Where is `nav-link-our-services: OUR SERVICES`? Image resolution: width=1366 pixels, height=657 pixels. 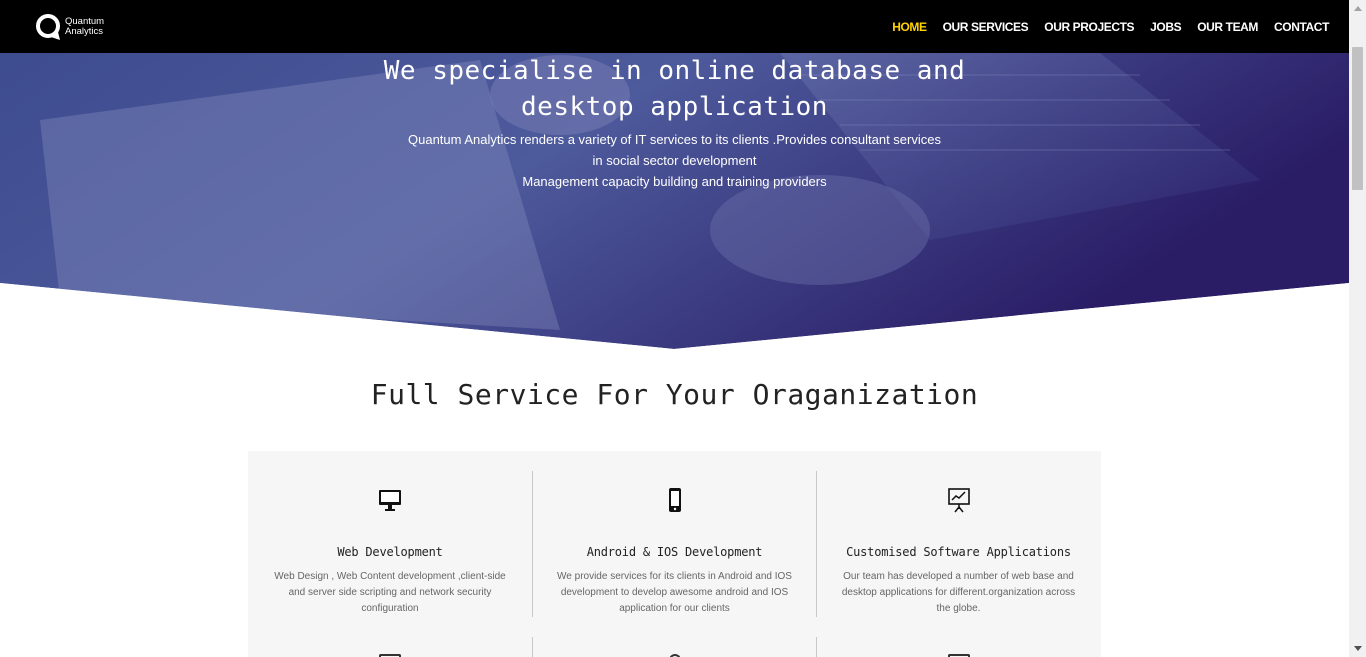 nav-link-our-services: OUR SERVICES is located at coordinates (986, 27).